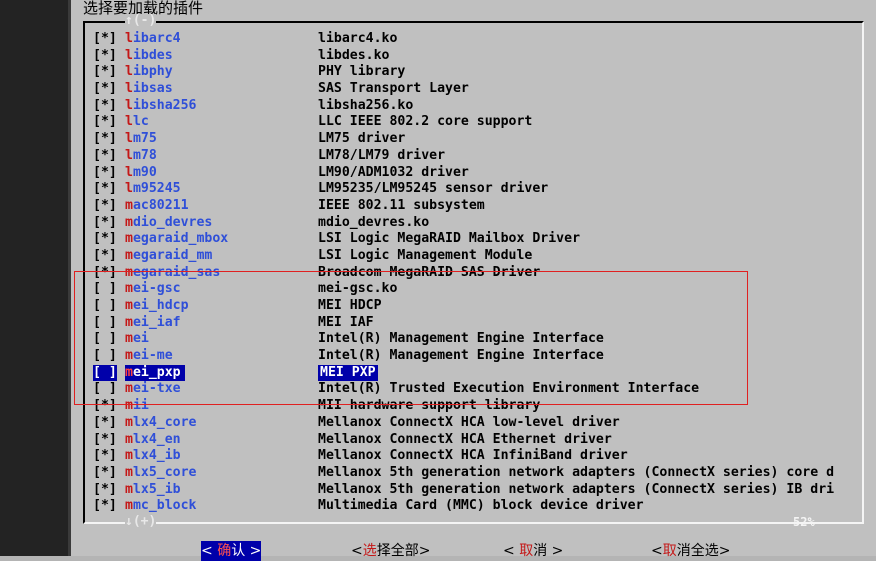  What do you see at coordinates (156, 389) in the screenshot?
I see `plugin-name-rest: ei-txe` at bounding box center [156, 389].